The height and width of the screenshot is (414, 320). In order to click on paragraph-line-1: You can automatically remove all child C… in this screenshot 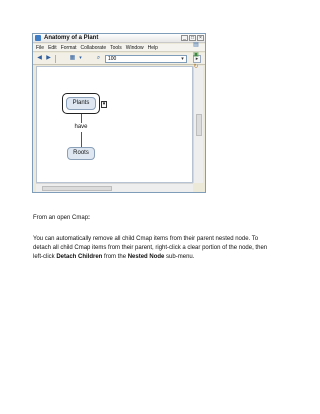, I will do `click(146, 239)`.